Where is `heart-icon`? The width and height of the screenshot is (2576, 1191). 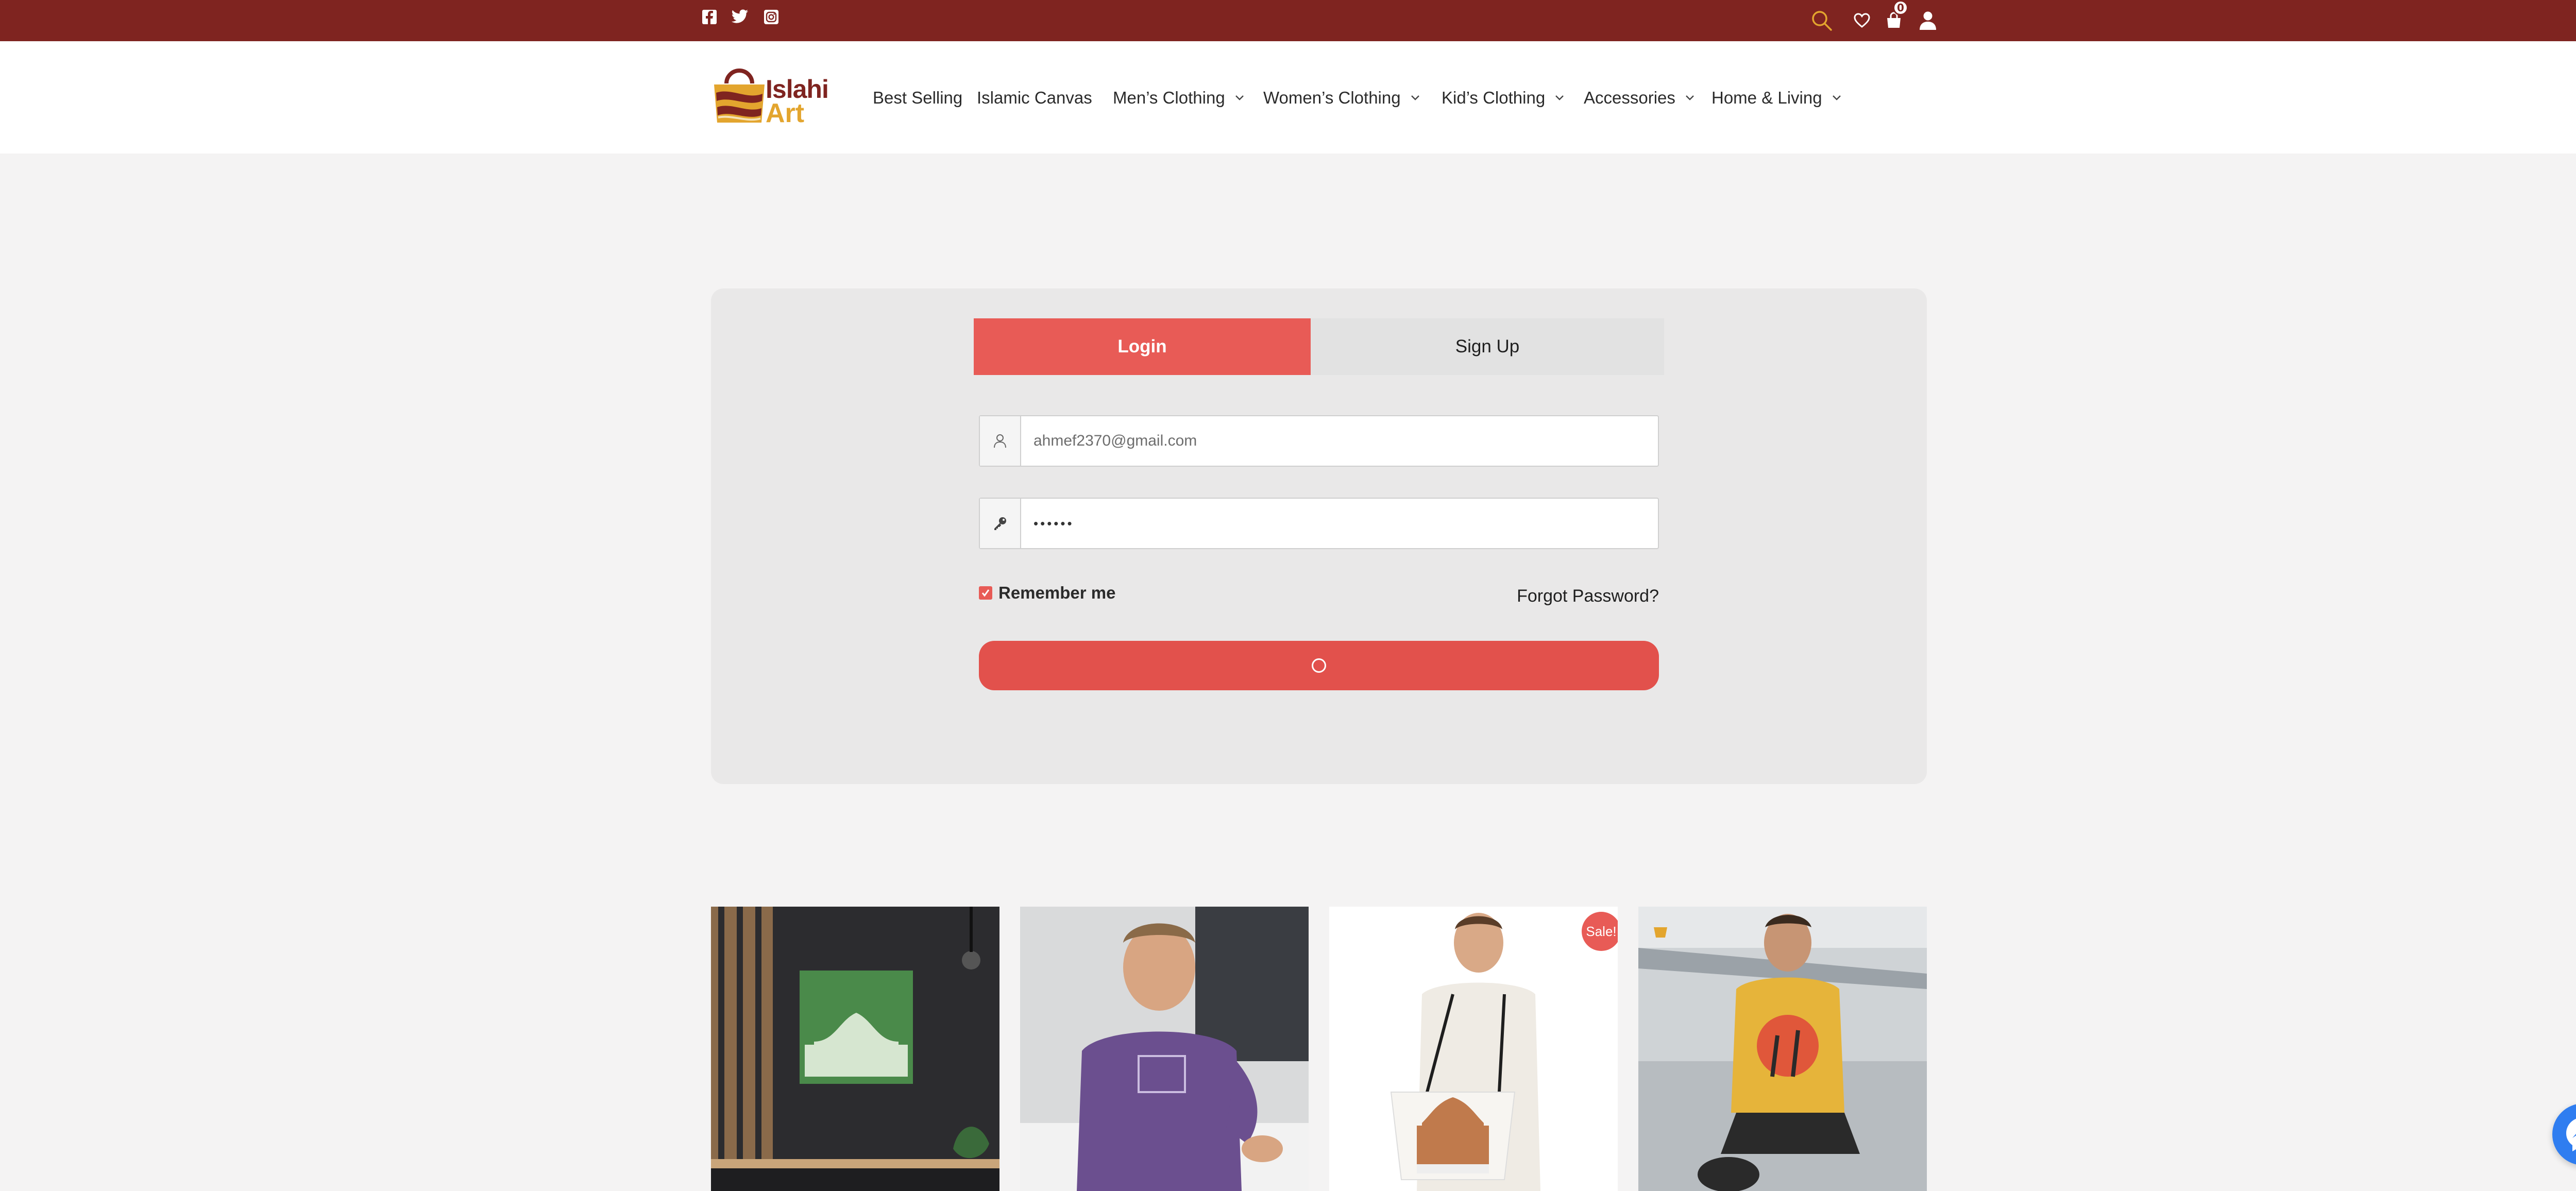
heart-icon is located at coordinates (1861, 20).